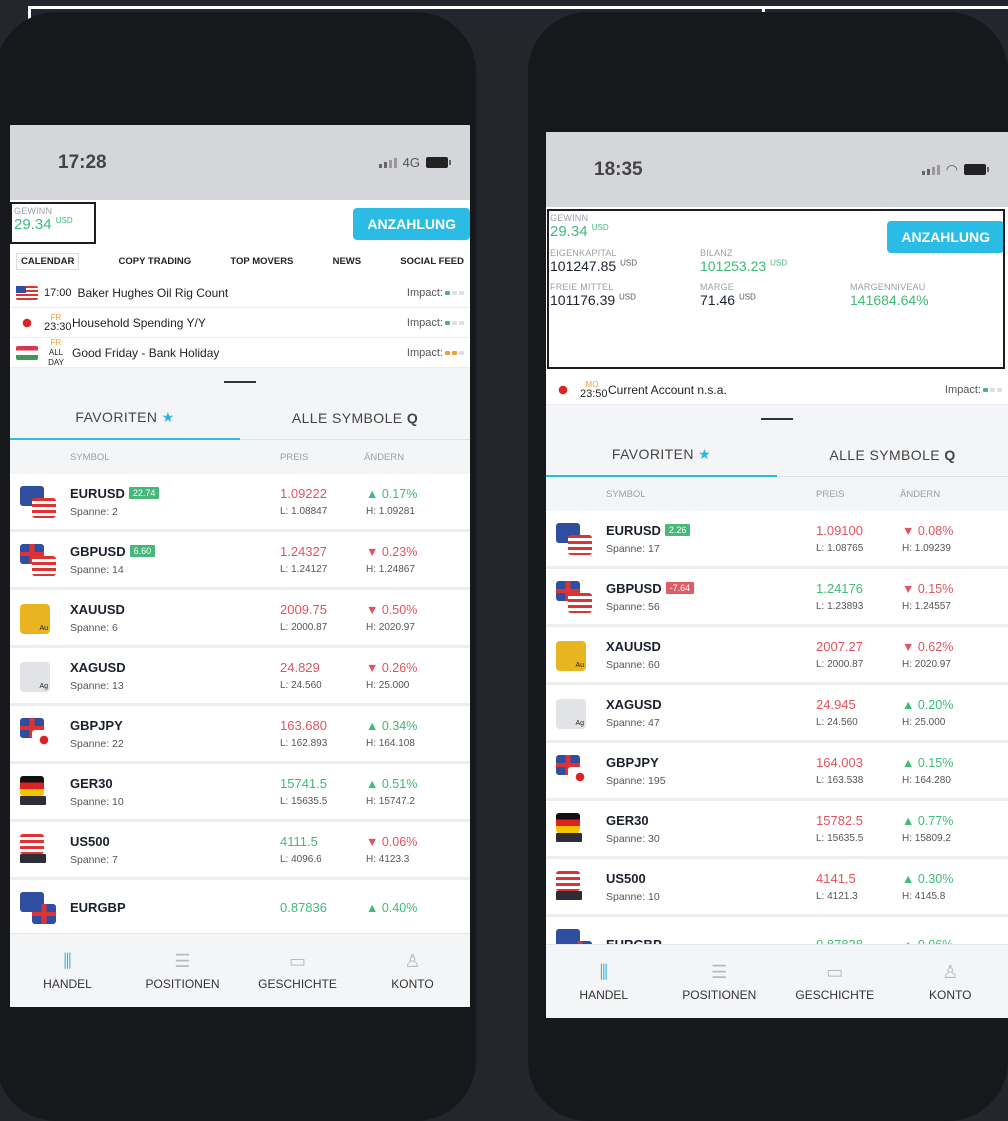 Image resolution: width=1008 pixels, height=1121 pixels. What do you see at coordinates (976, 169) in the screenshot?
I see `battery-icon` at bounding box center [976, 169].